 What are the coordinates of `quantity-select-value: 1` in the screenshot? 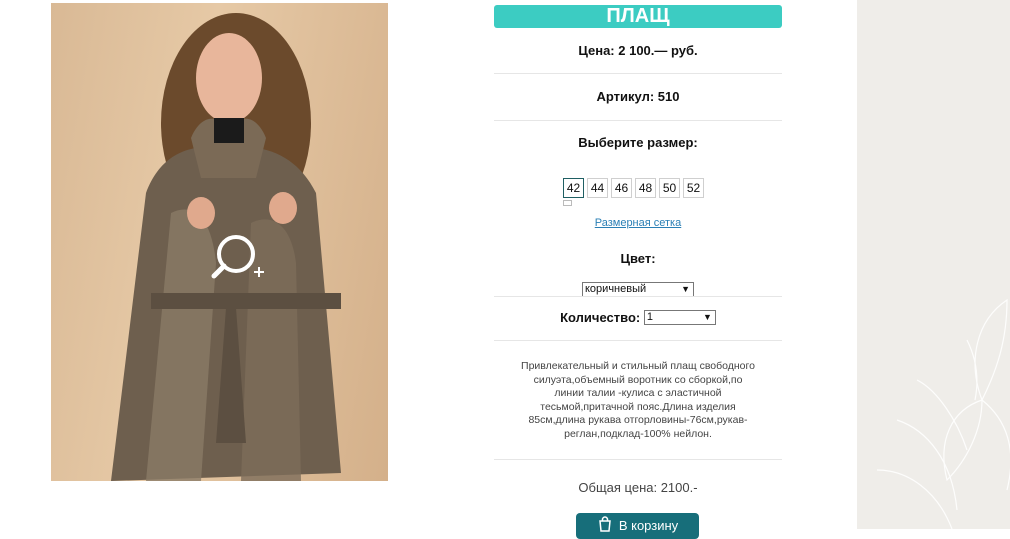 It's located at (649, 317).